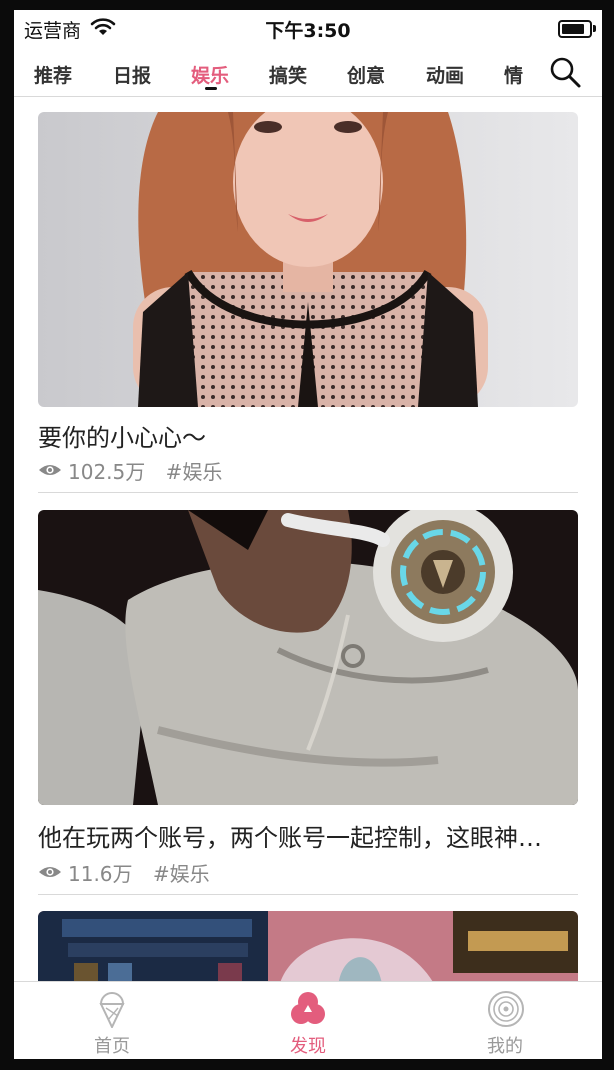 The height and width of the screenshot is (1070, 614). I want to click on video-meta: 102.5万 #娱乐, so click(130, 470).